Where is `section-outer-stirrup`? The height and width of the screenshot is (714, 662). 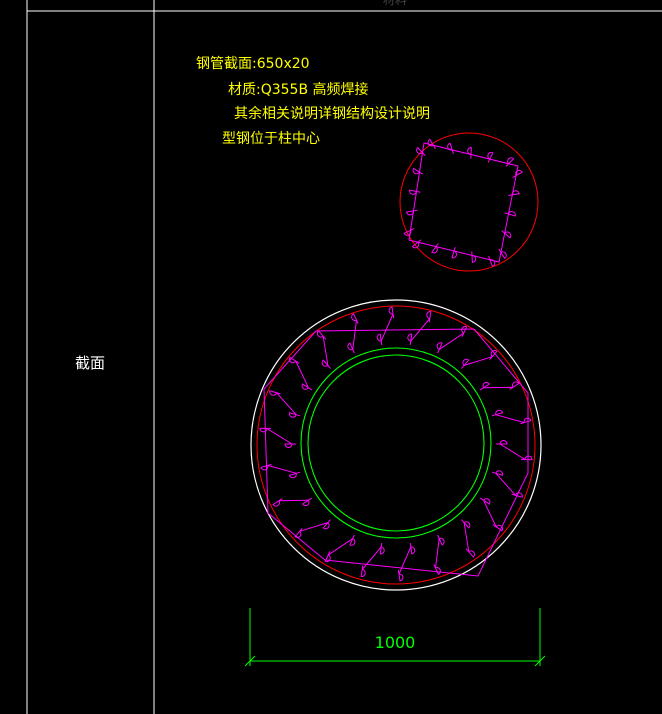 section-outer-stirrup is located at coordinates (396, 452).